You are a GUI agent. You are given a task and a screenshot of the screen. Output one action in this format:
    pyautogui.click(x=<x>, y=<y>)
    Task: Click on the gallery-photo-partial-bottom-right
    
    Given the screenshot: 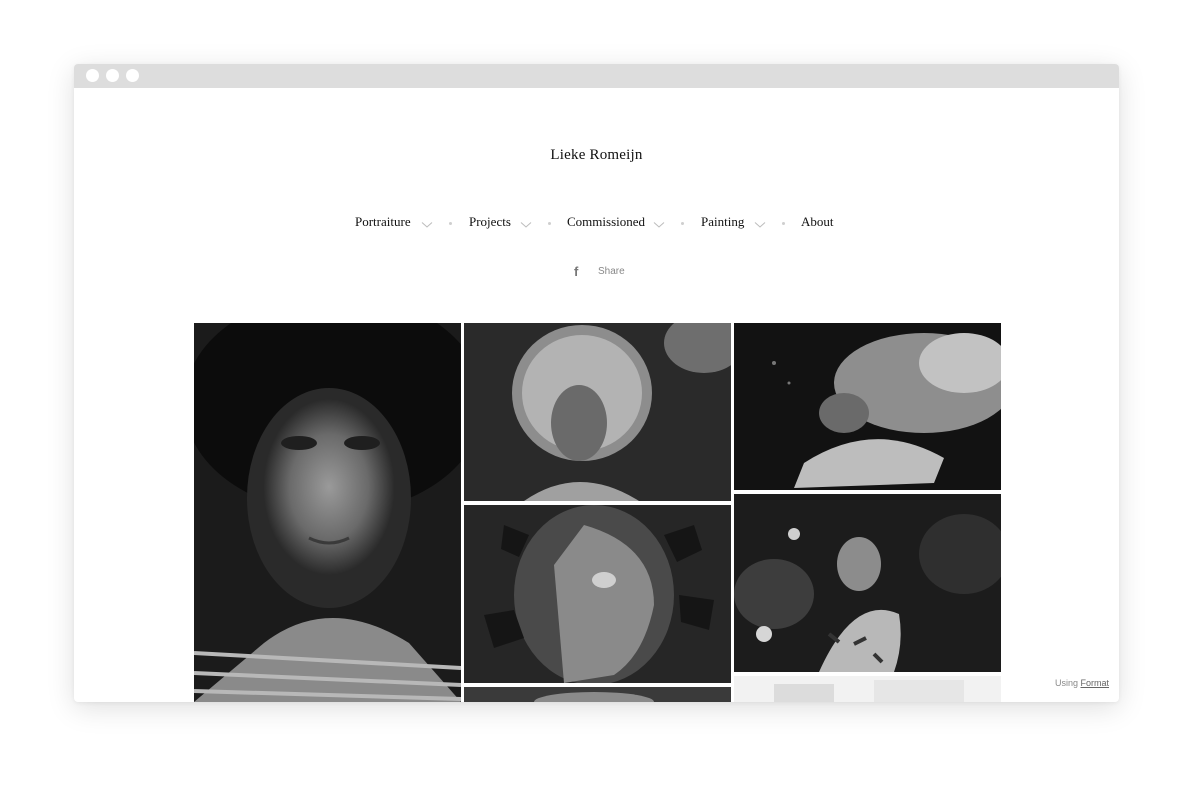 What is the action you would take?
    pyautogui.click(x=867, y=689)
    